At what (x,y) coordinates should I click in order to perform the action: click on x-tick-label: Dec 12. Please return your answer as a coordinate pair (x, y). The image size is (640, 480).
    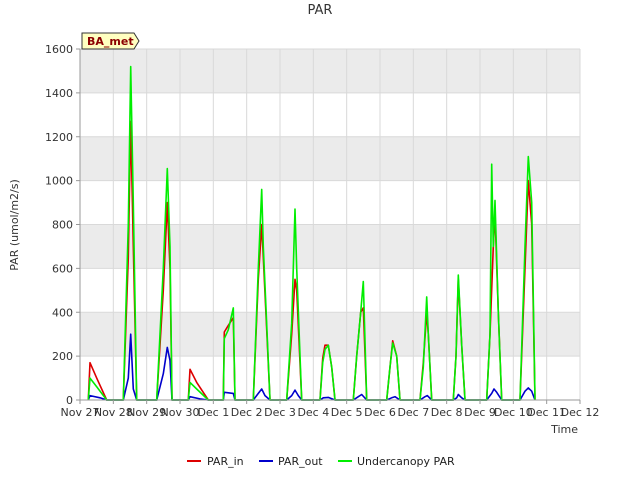
    Looking at the image, I should click on (580, 412).